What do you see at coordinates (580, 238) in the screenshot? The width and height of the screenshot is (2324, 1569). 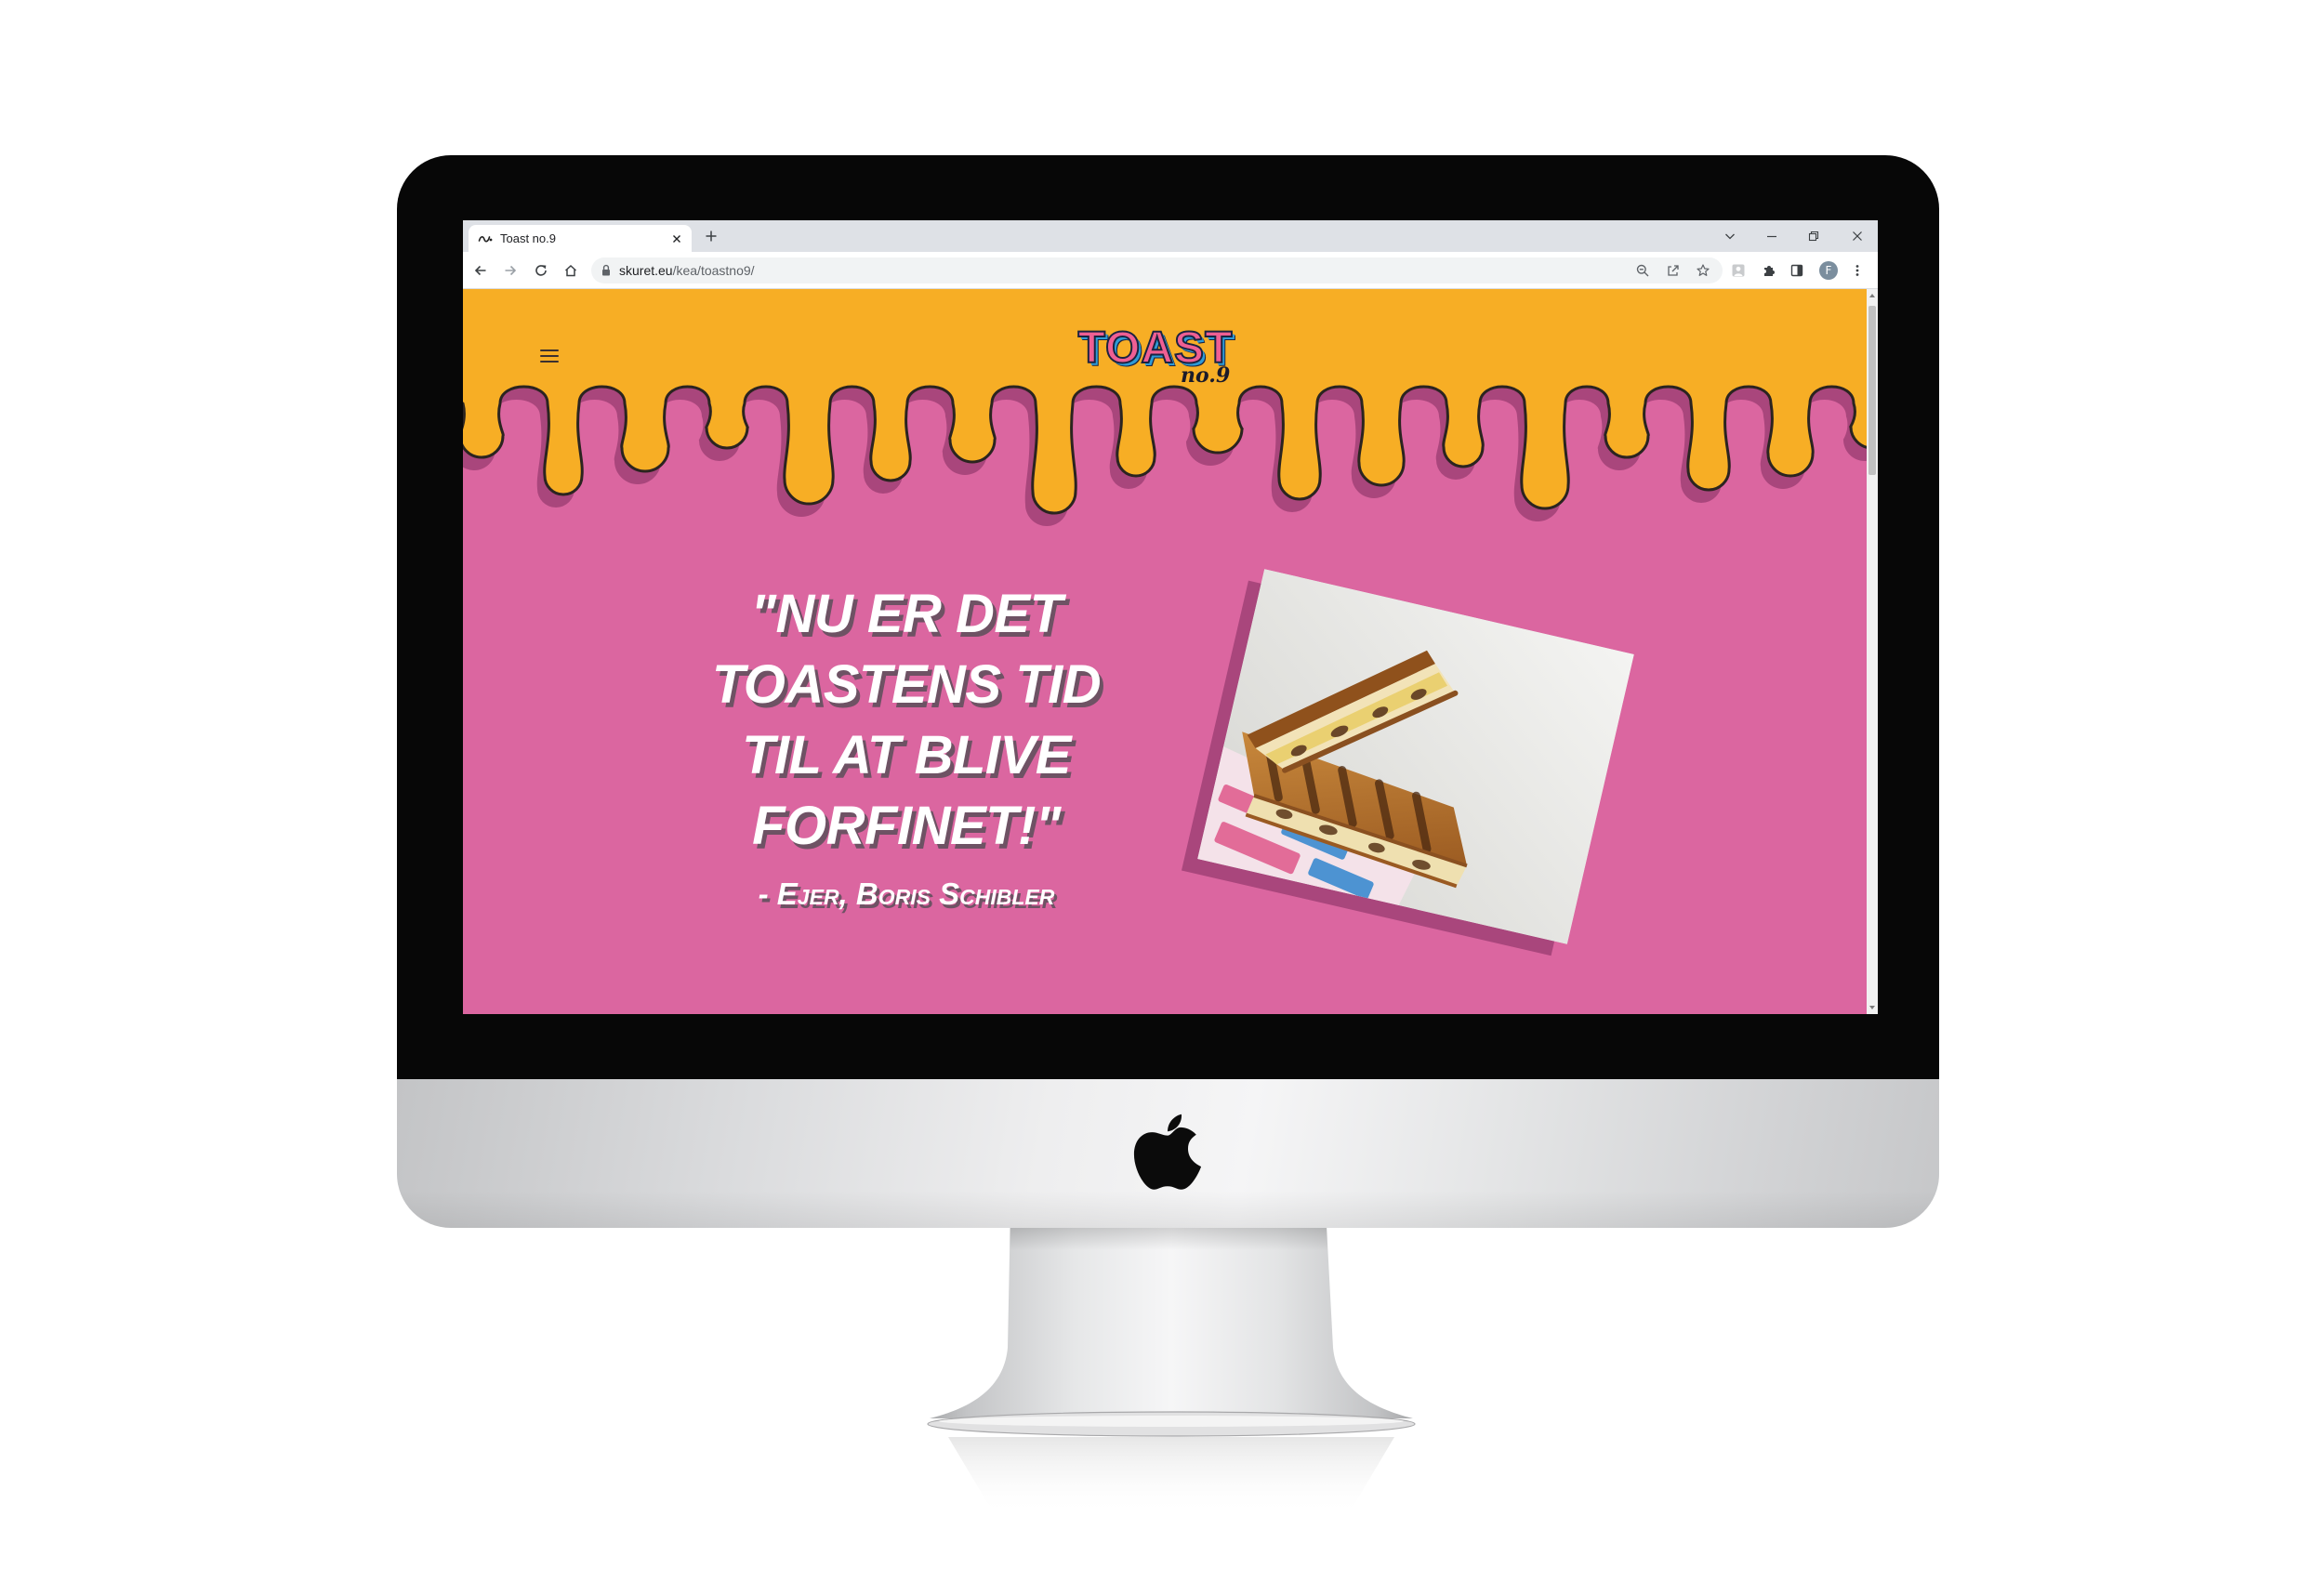 I see `tab-toast-no9: Toast no.9` at bounding box center [580, 238].